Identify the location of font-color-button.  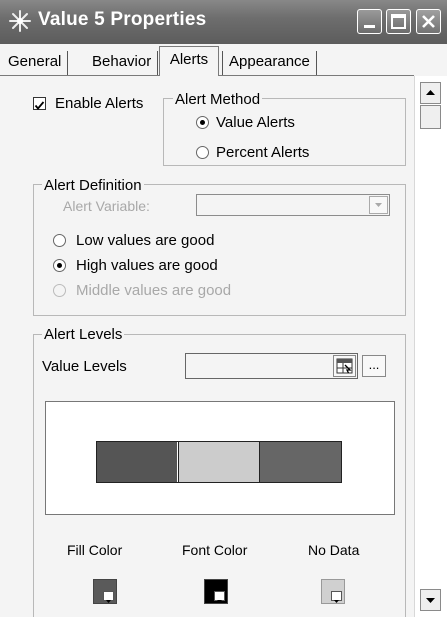
(216, 591).